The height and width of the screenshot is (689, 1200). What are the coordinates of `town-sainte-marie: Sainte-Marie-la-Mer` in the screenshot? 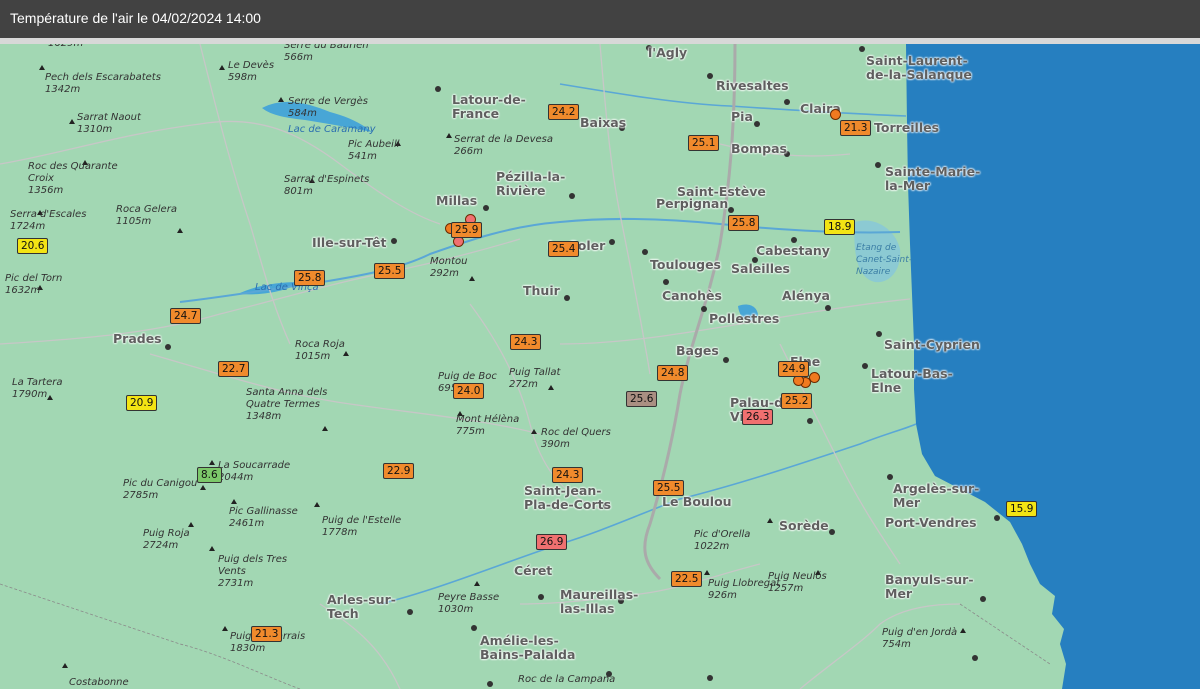 It's located at (932, 179).